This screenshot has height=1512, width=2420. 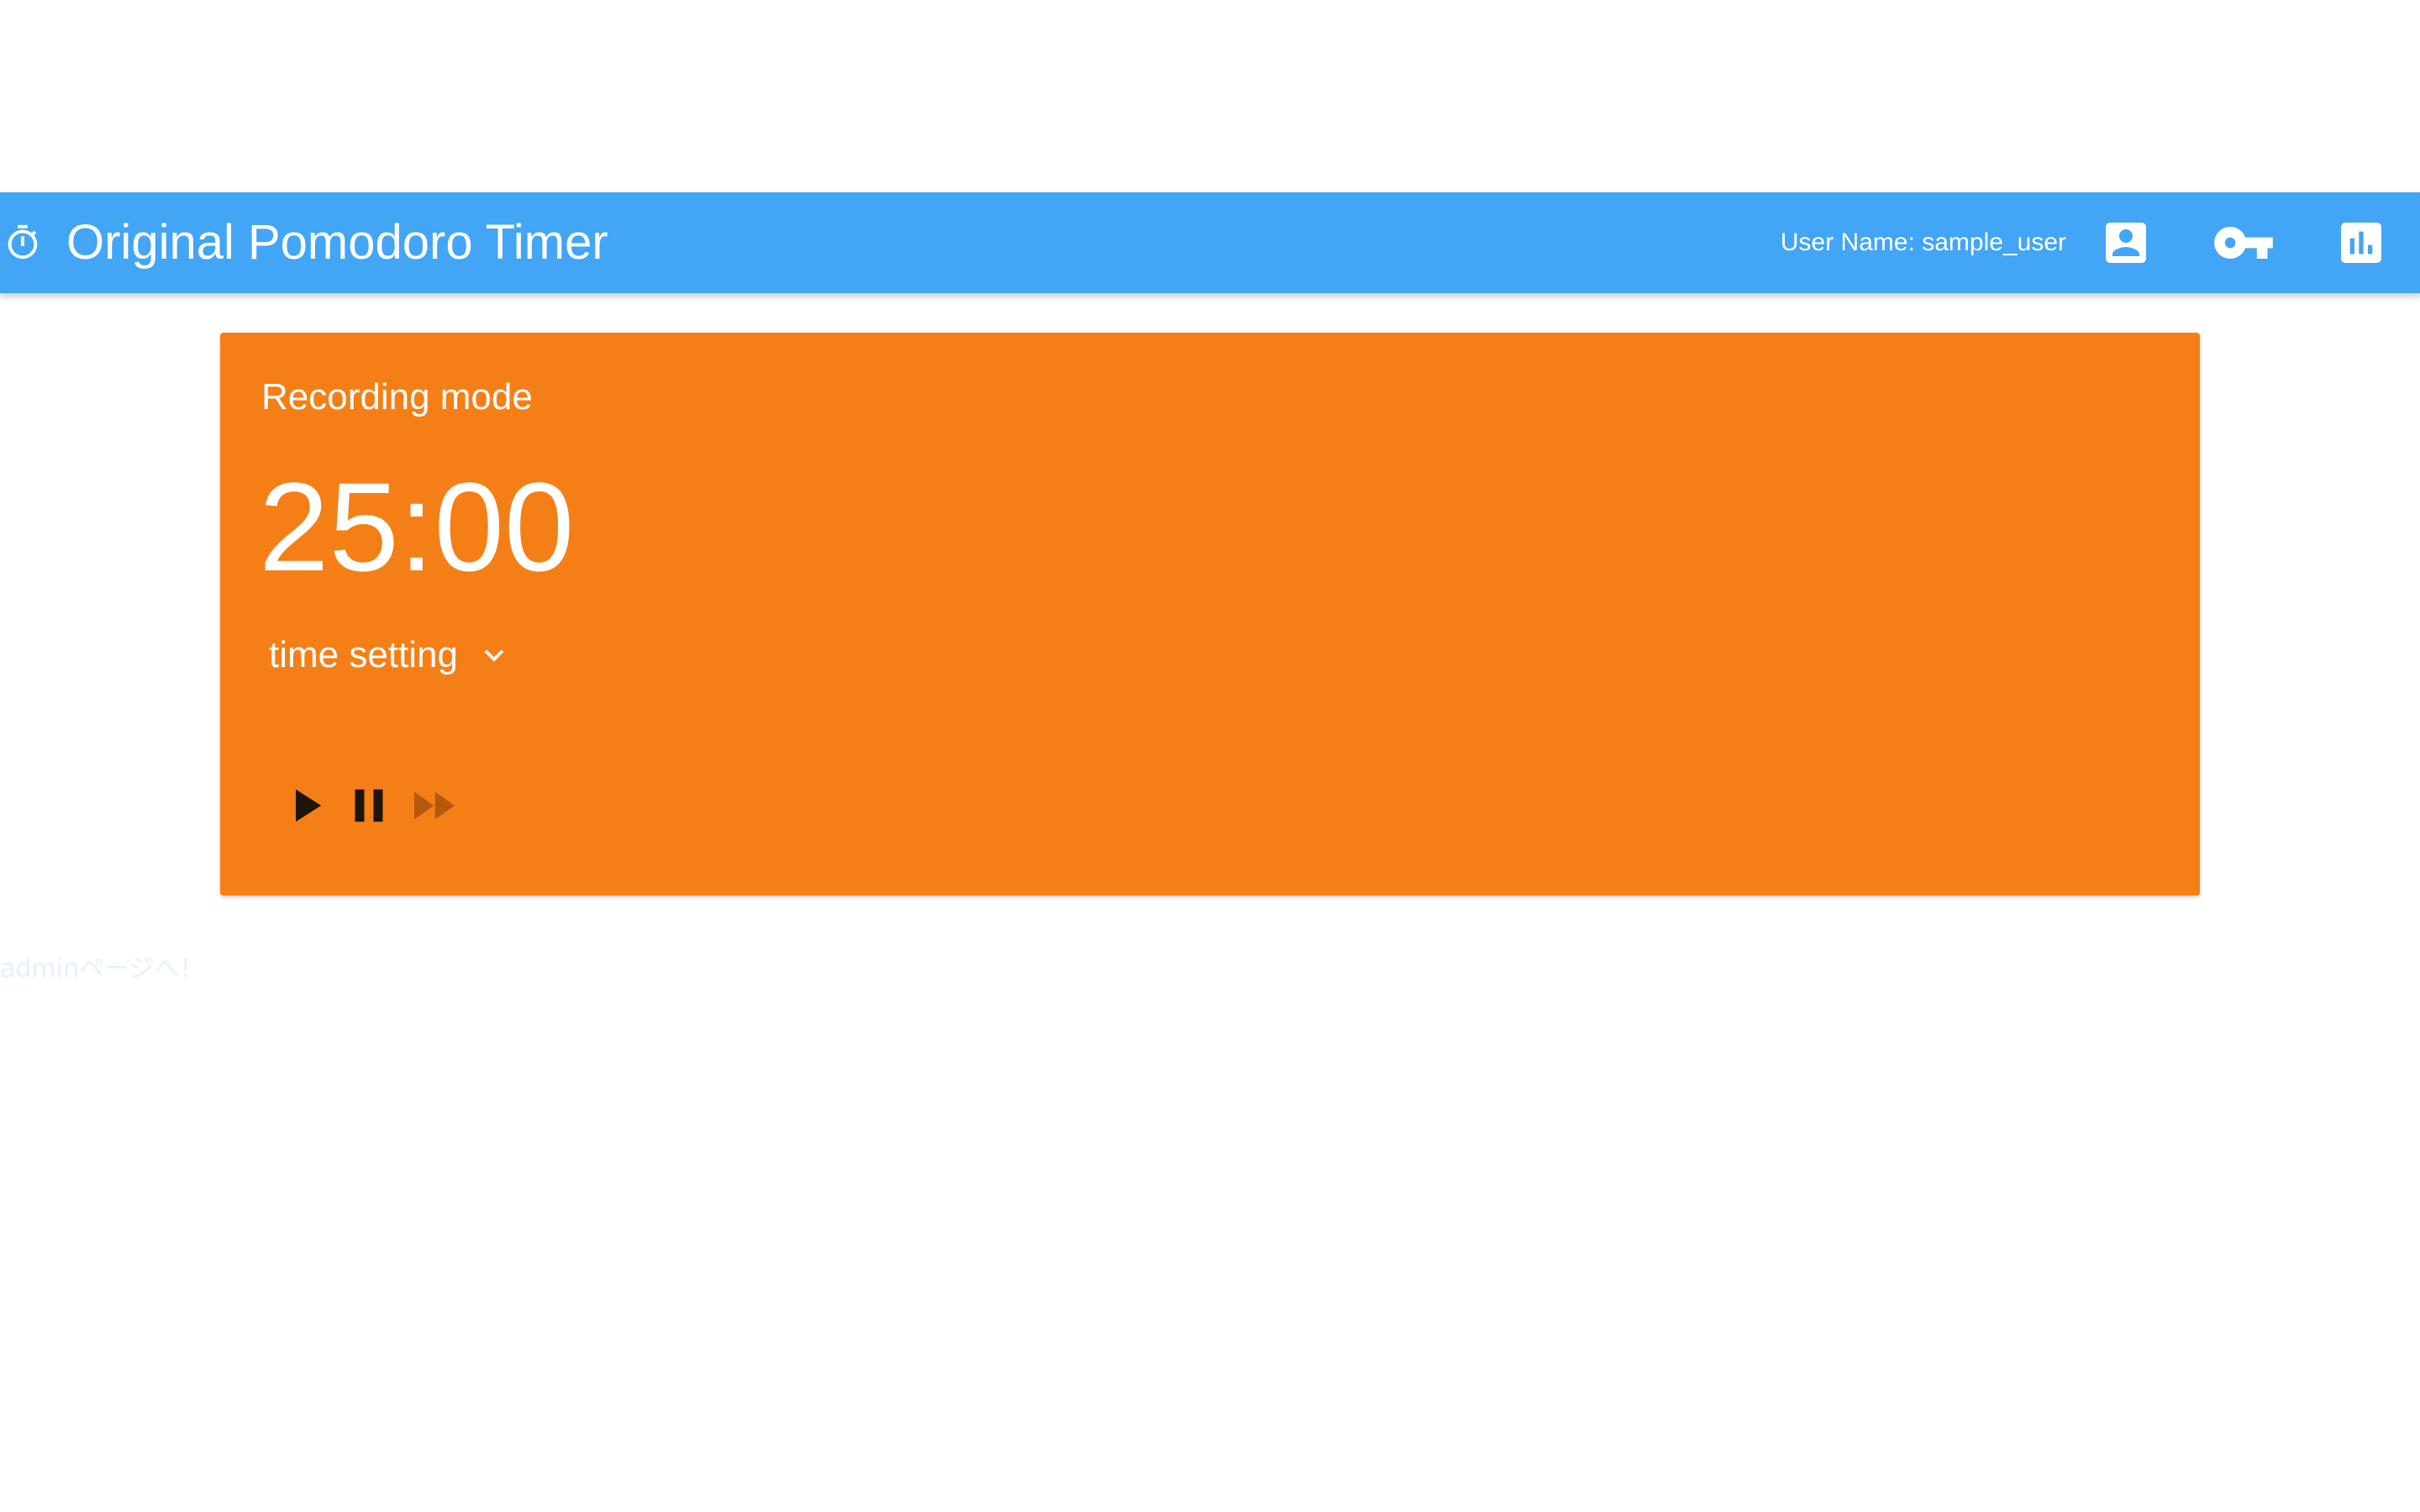 What do you see at coordinates (102, 969) in the screenshot?
I see `admin-page-link: adminページへ！` at bounding box center [102, 969].